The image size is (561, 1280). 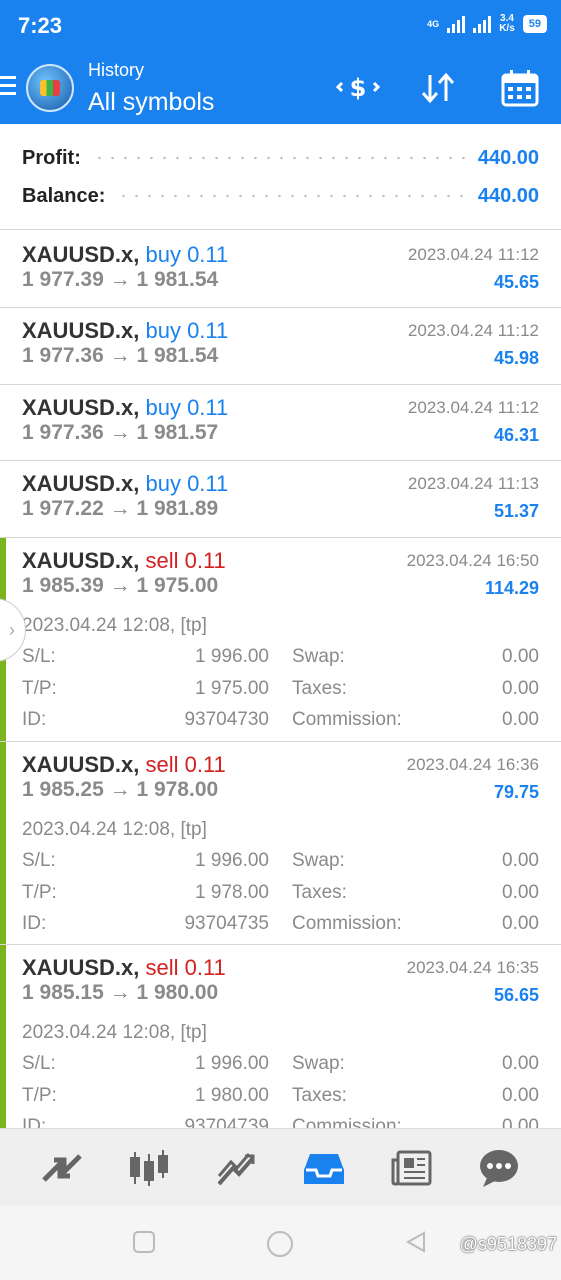 I want to click on profit-label: Profit:, so click(x=51, y=157).